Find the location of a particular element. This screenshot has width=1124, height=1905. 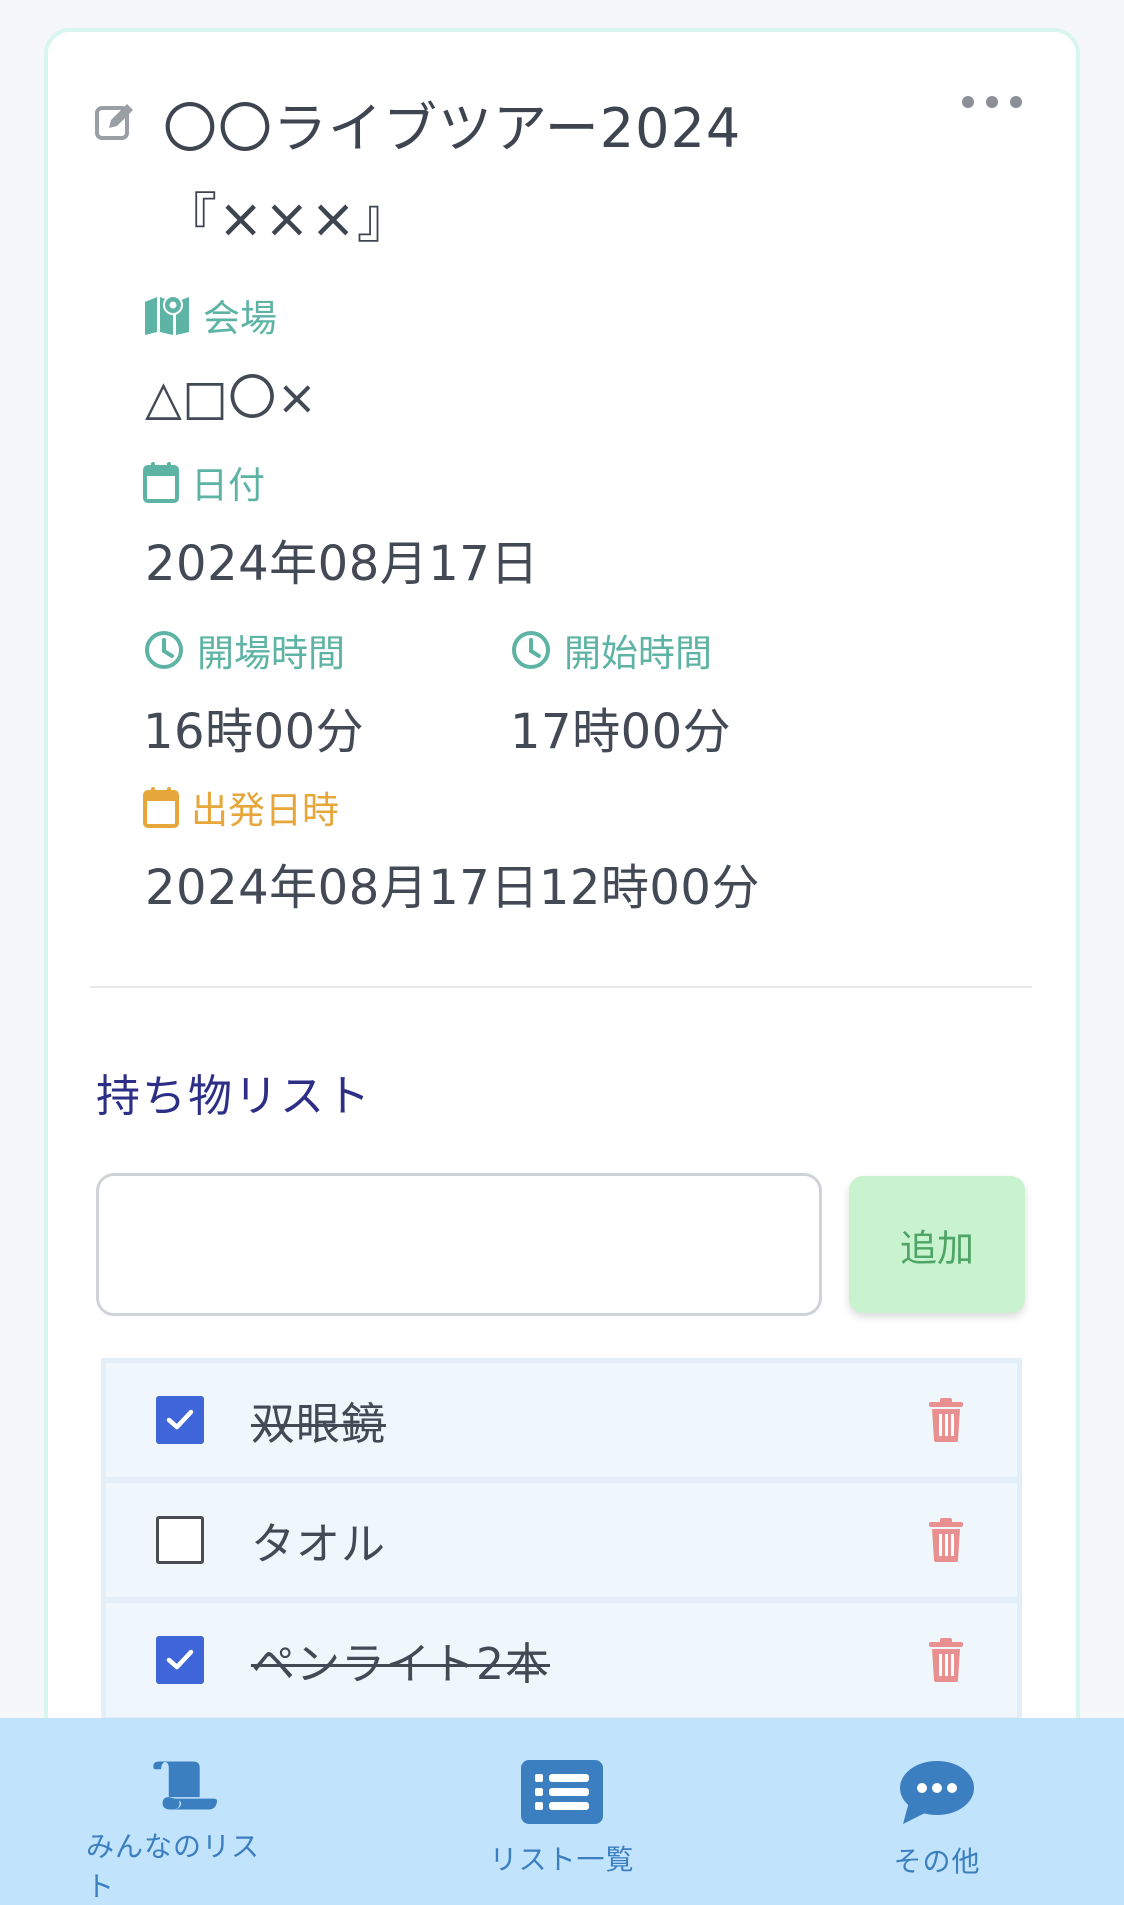

date-value: 2024年08月17日 is located at coordinates (342, 564).